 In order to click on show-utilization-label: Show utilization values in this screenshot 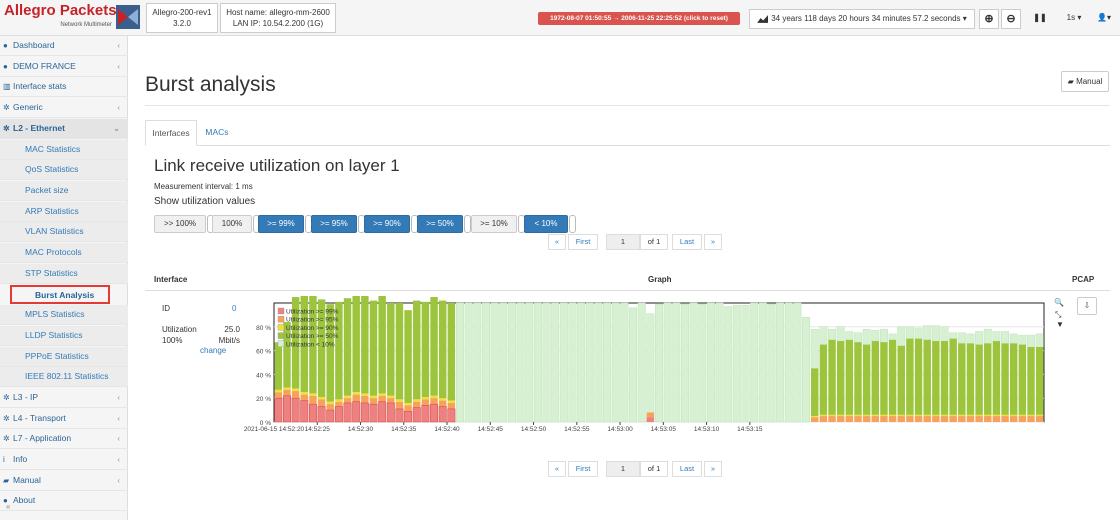, I will do `click(205, 201)`.